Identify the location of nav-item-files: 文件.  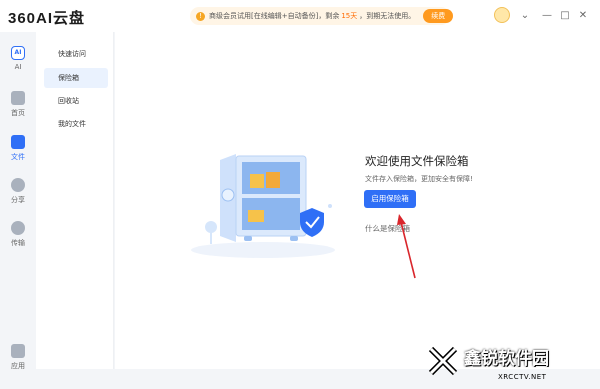
(18, 148).